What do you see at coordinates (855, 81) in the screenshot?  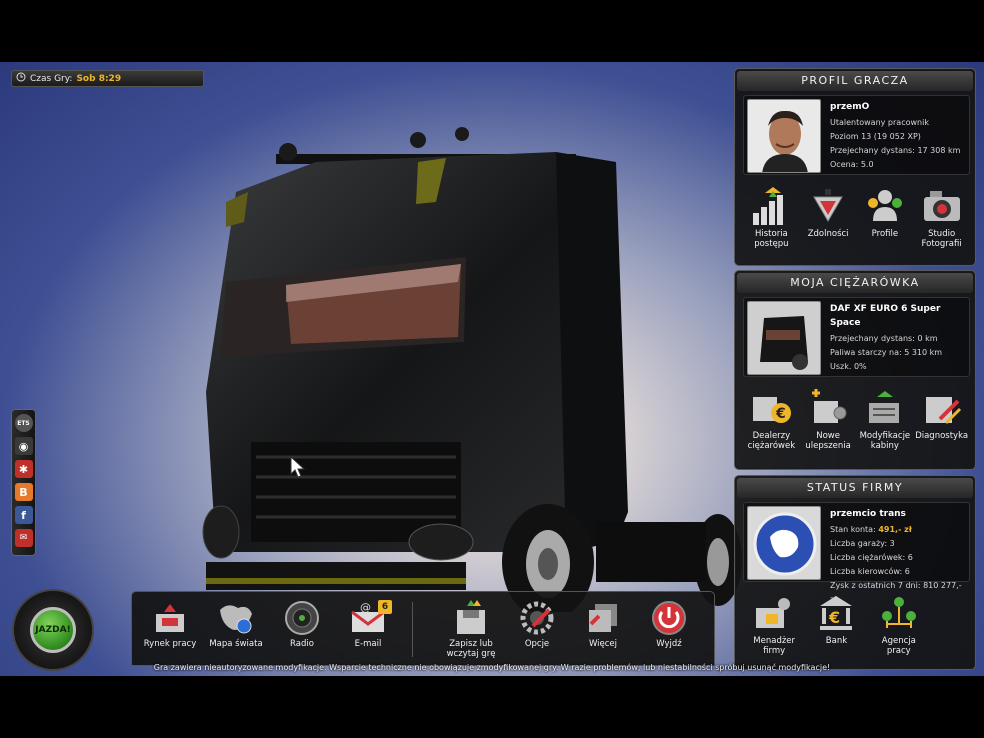 I see `panel-title: PROFIL GRACZA` at bounding box center [855, 81].